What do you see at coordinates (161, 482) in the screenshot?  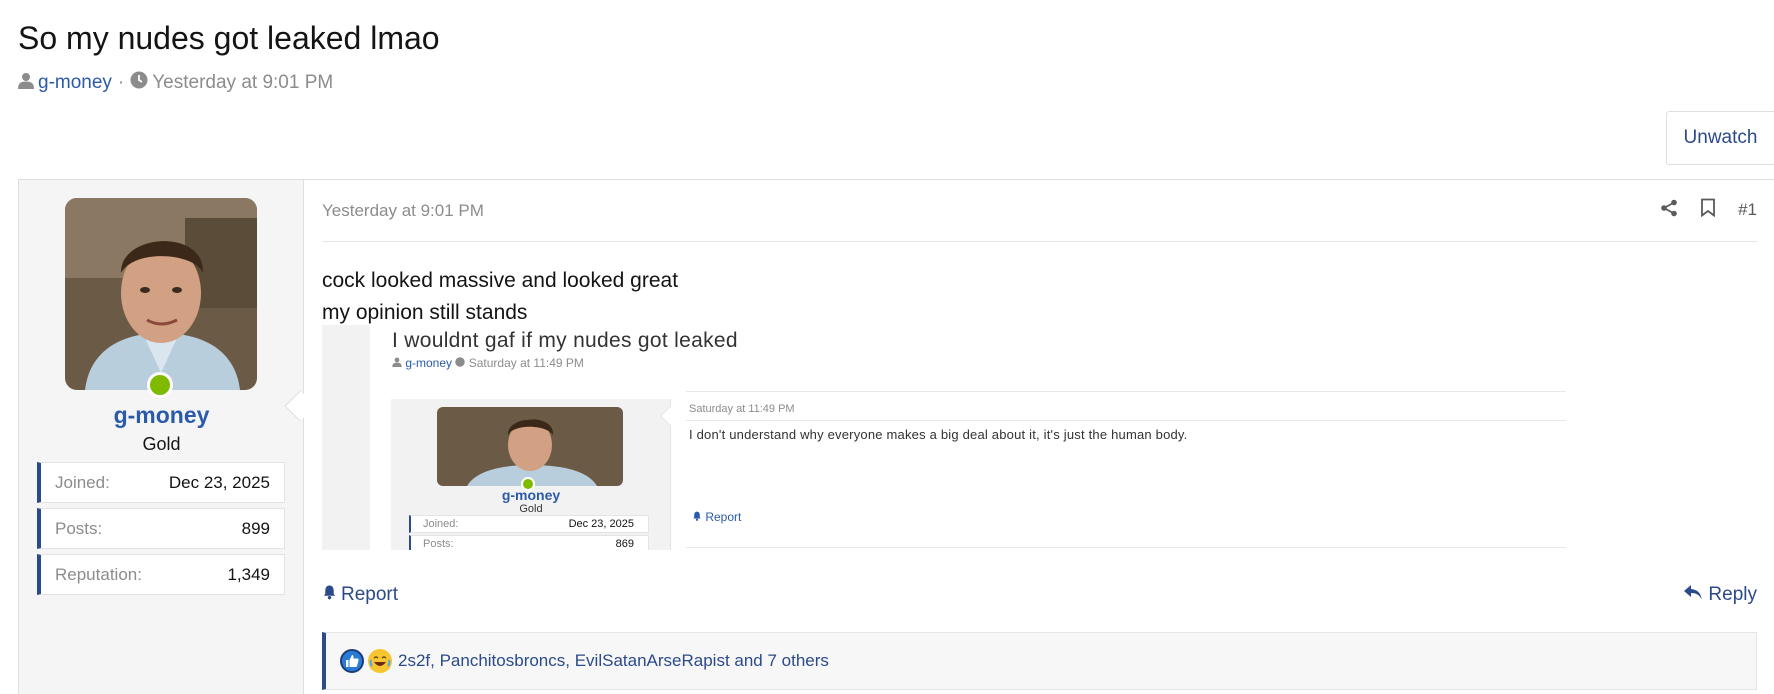 I see `user-stat-joined: Joined: Dec 23, 2025` at bounding box center [161, 482].